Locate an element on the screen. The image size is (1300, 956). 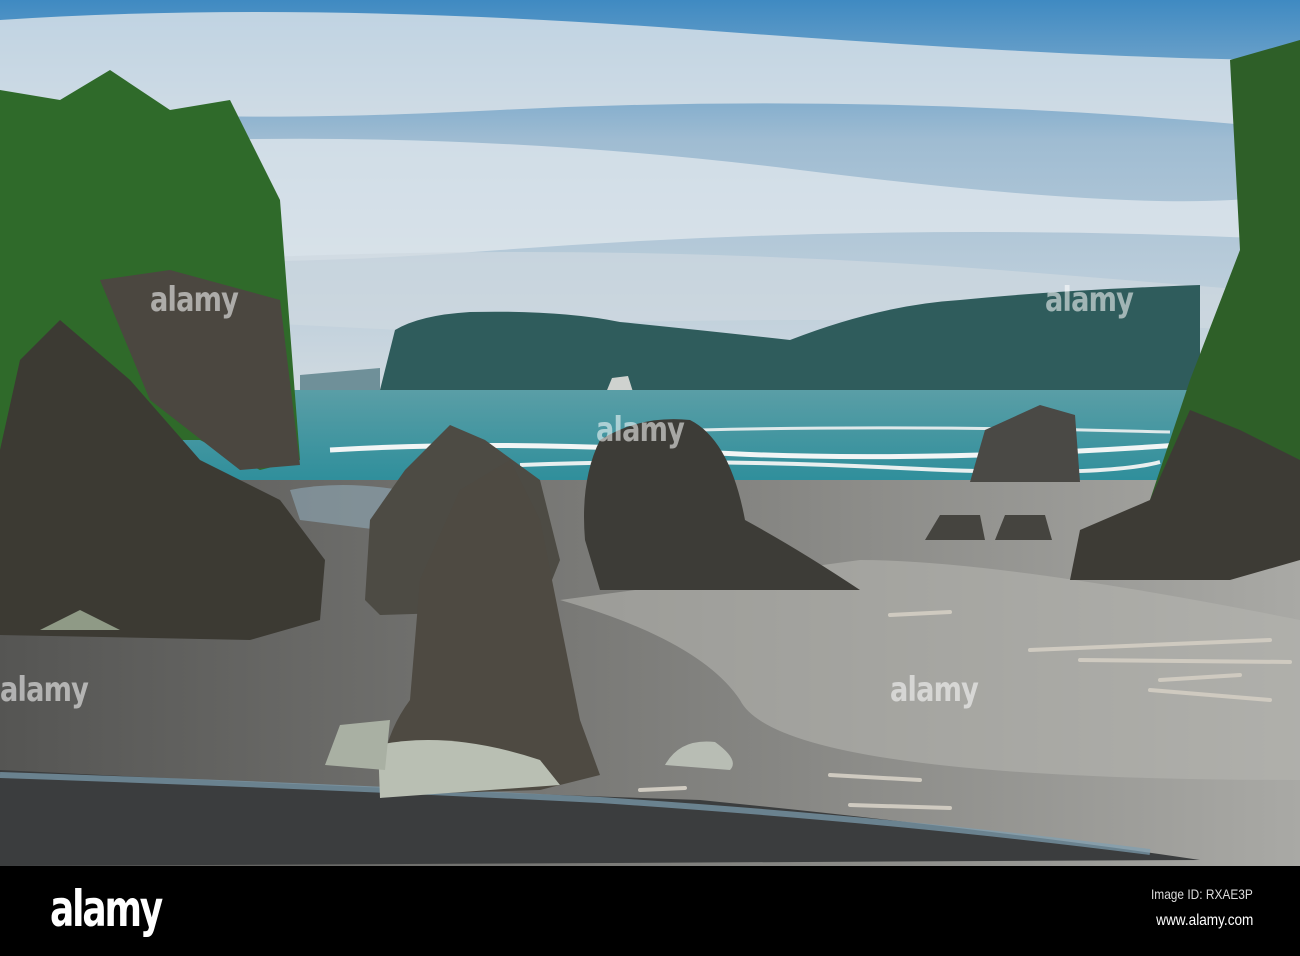
website-link: www.alamy.com is located at coordinates (1204, 921).